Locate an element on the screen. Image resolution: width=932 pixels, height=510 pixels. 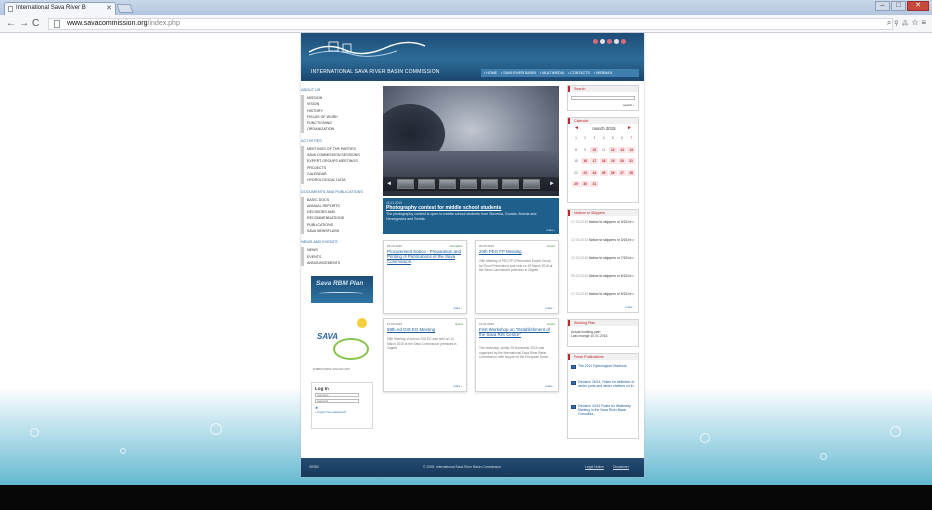
calendar-day: 14 is located at coordinates (631, 149).